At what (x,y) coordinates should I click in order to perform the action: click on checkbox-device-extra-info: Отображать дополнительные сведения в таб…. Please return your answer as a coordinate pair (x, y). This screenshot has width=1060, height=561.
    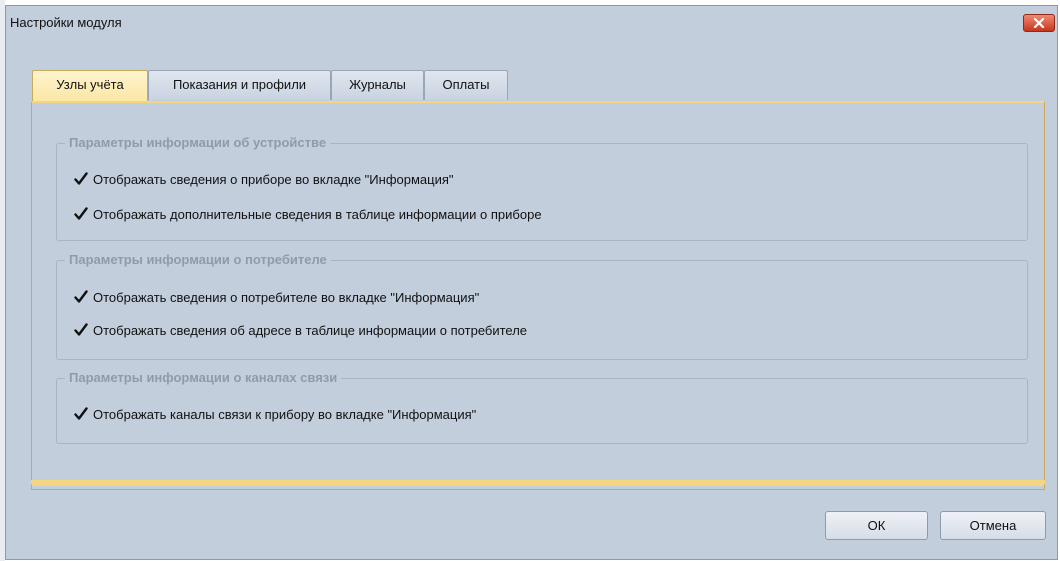
    Looking at the image, I should click on (307, 214).